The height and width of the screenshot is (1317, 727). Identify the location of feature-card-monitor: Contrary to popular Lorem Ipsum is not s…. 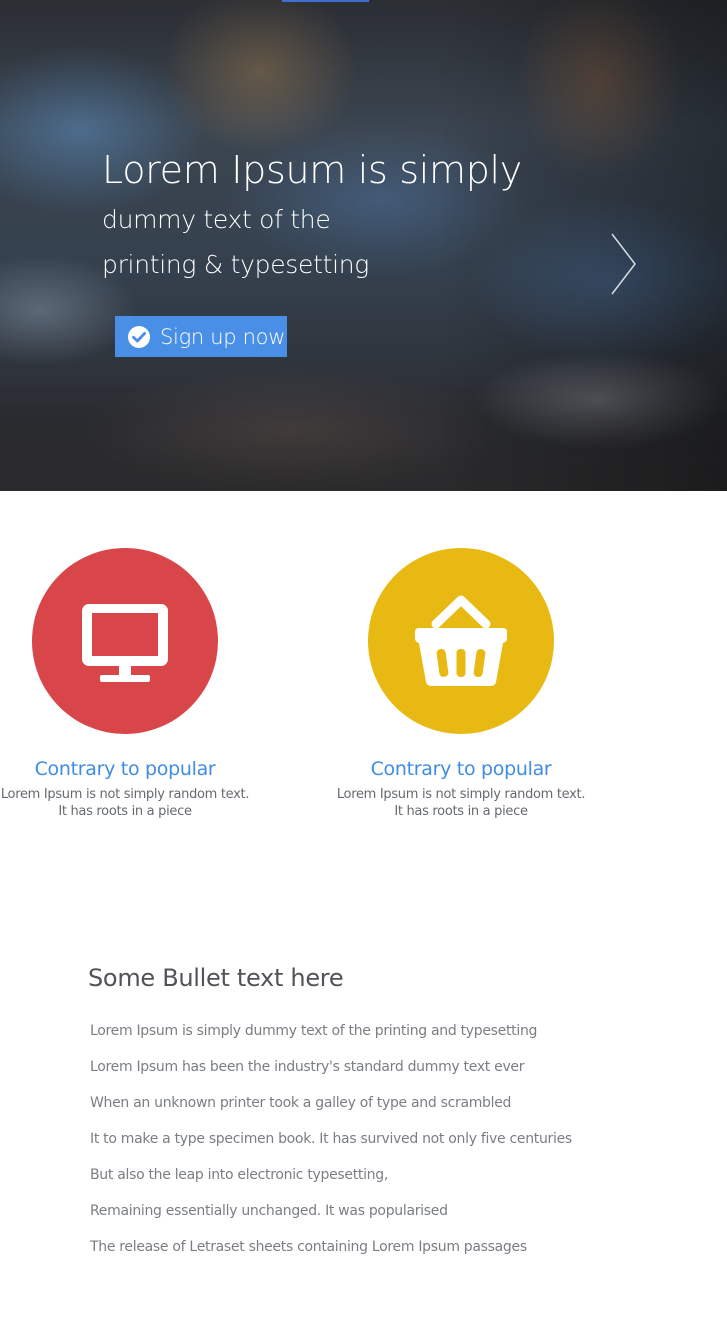
(127, 684).